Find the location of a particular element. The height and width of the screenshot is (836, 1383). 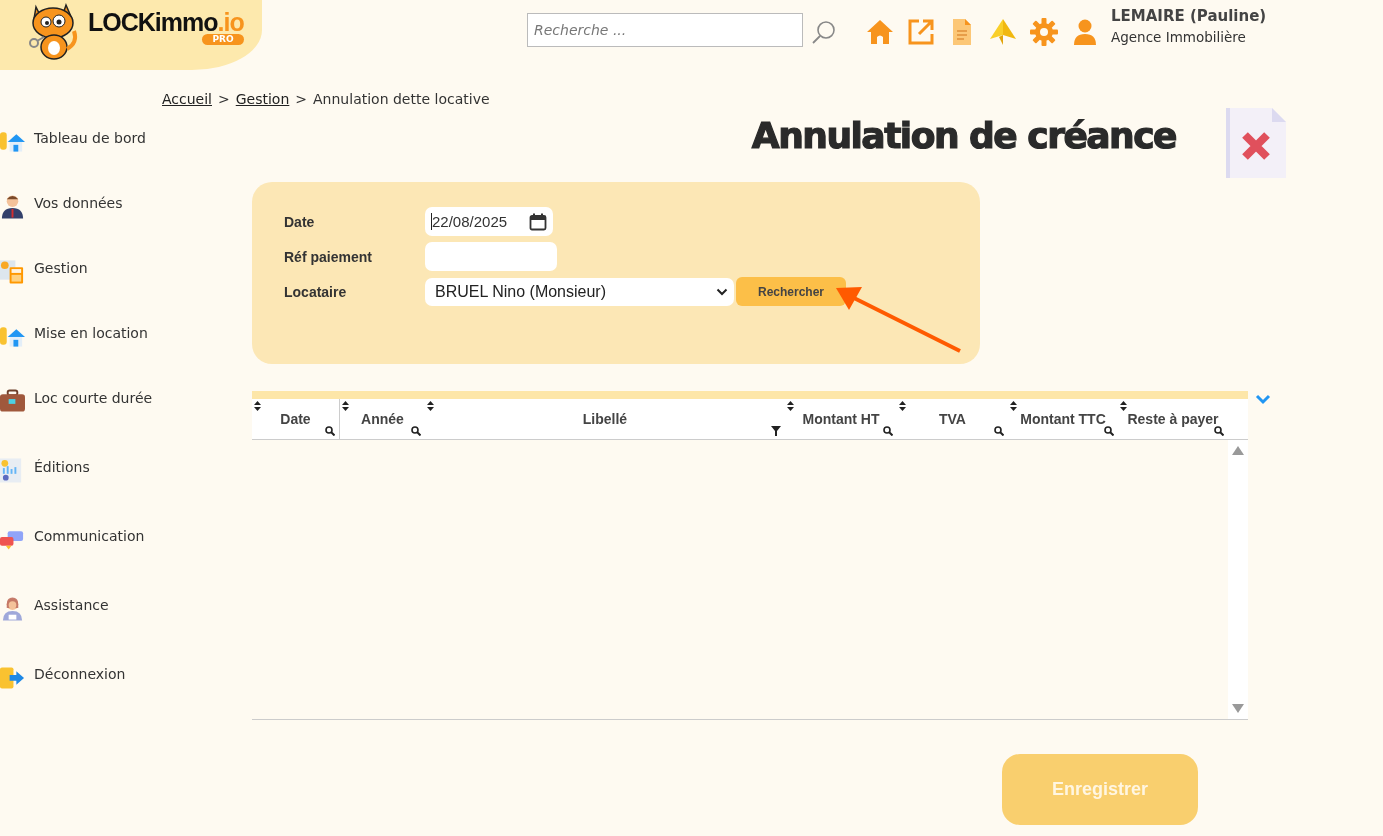

field-label: Réf paiement is located at coordinates (328, 256).